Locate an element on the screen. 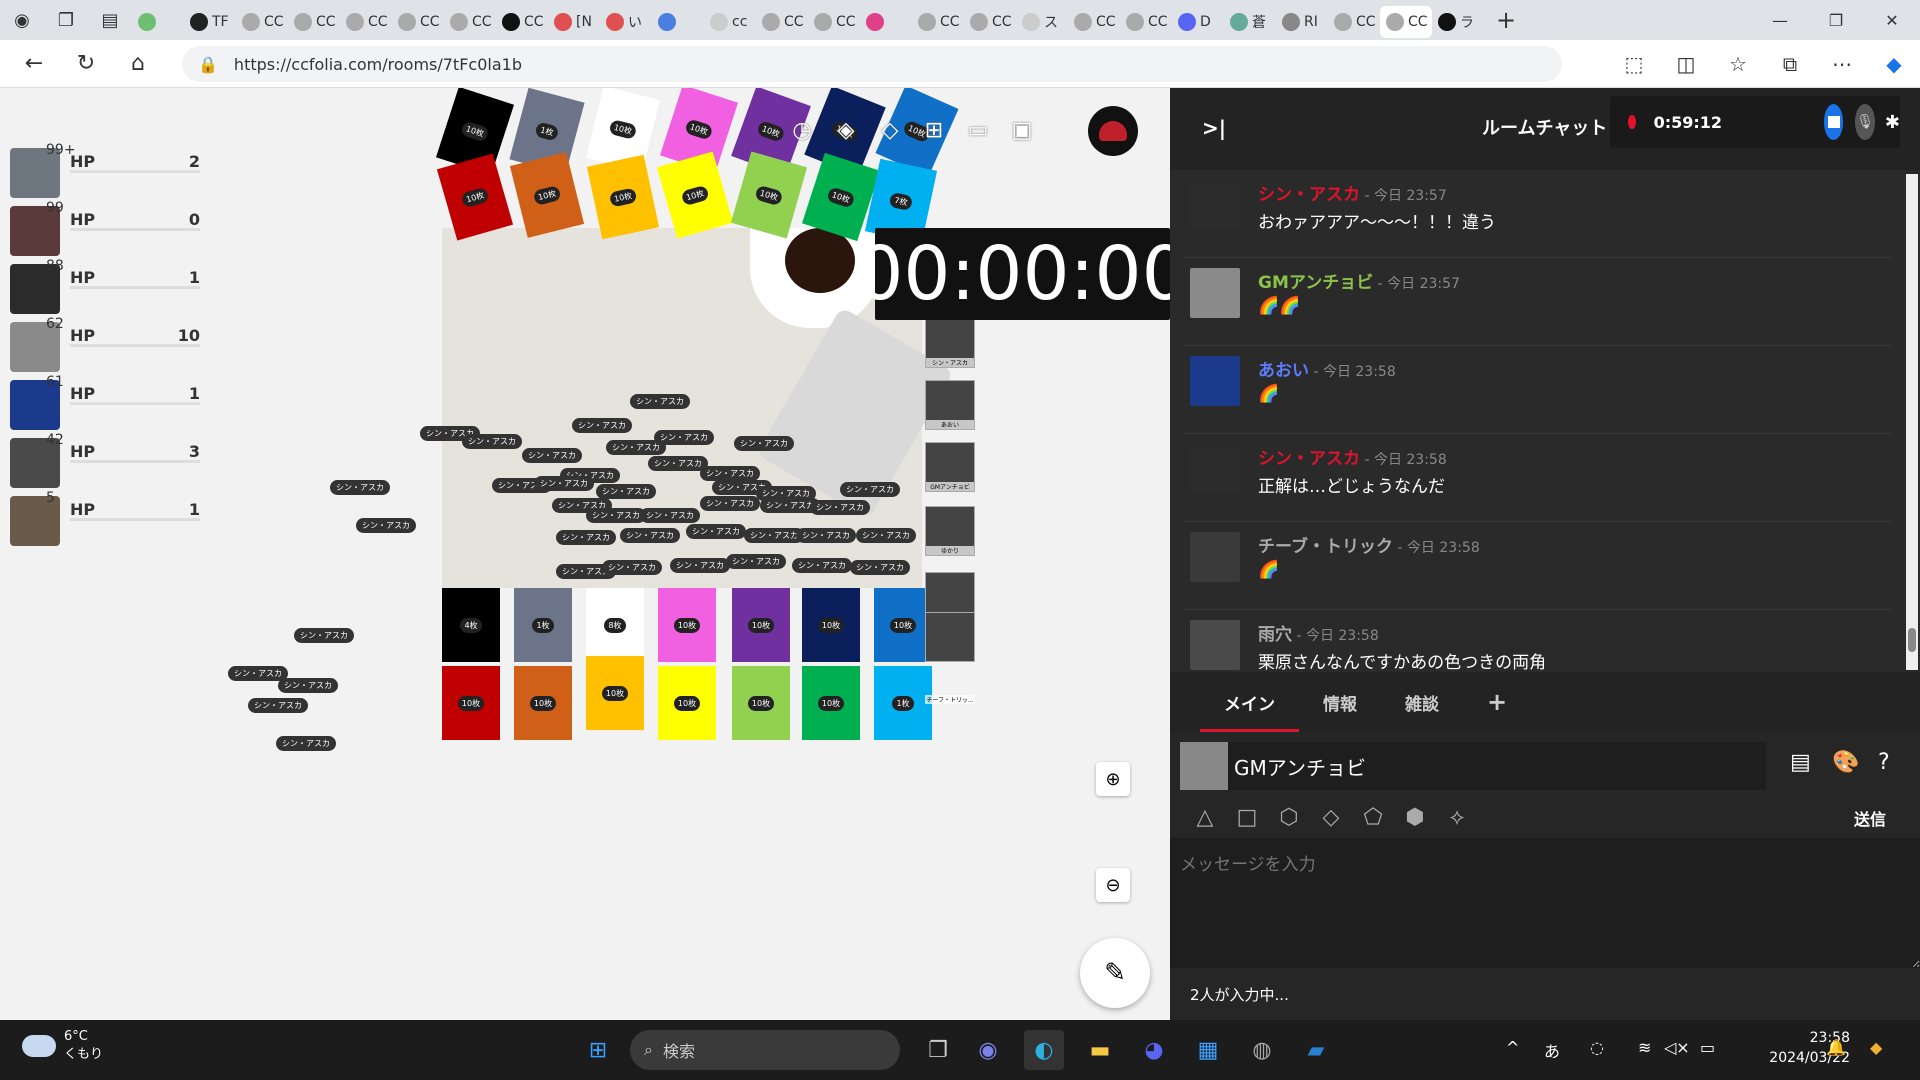 The image size is (1920, 1080). send-button: 送信 is located at coordinates (1870, 818).